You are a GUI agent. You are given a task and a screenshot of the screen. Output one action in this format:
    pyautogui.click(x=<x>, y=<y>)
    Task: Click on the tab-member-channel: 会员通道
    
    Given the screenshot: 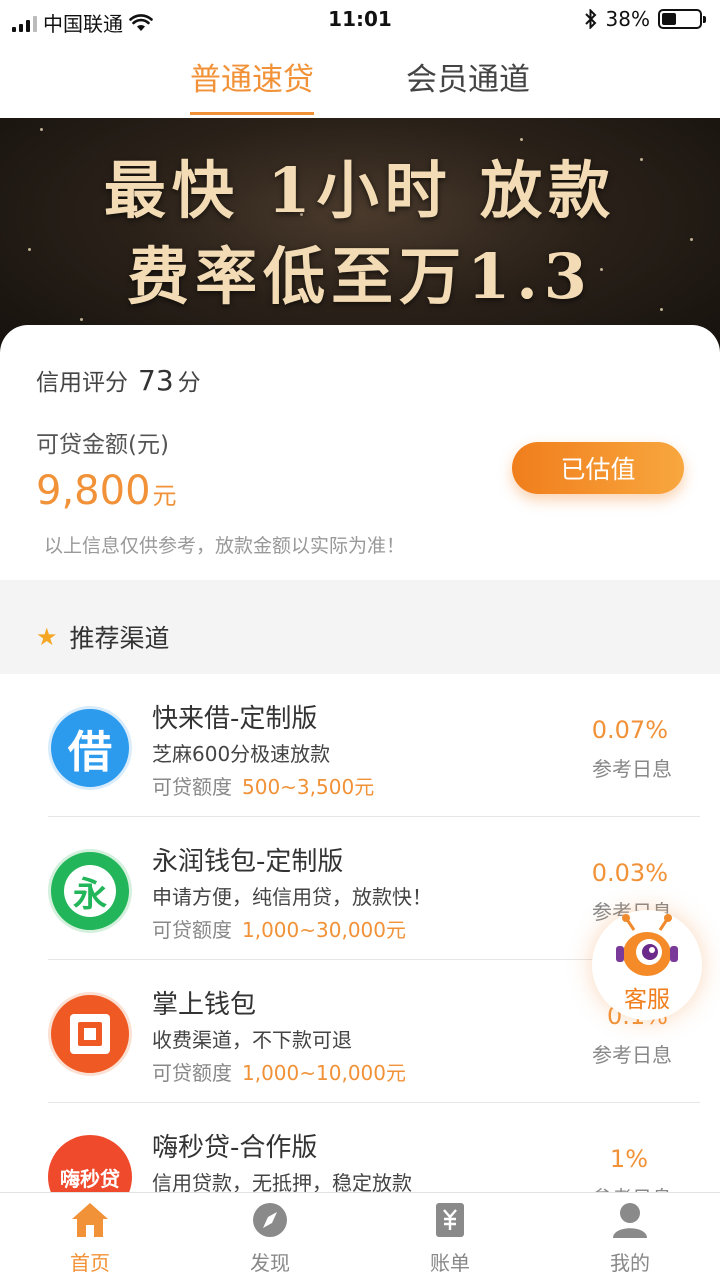 What is the action you would take?
    pyautogui.click(x=468, y=76)
    